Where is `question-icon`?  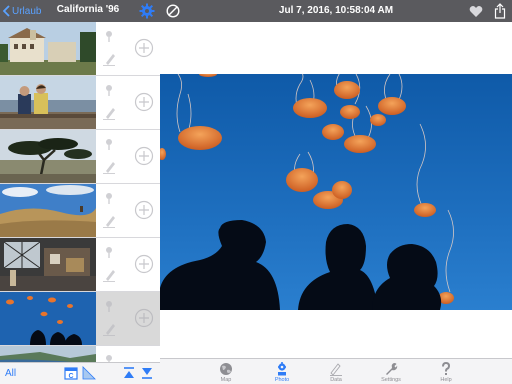 question-icon is located at coordinates (446, 368).